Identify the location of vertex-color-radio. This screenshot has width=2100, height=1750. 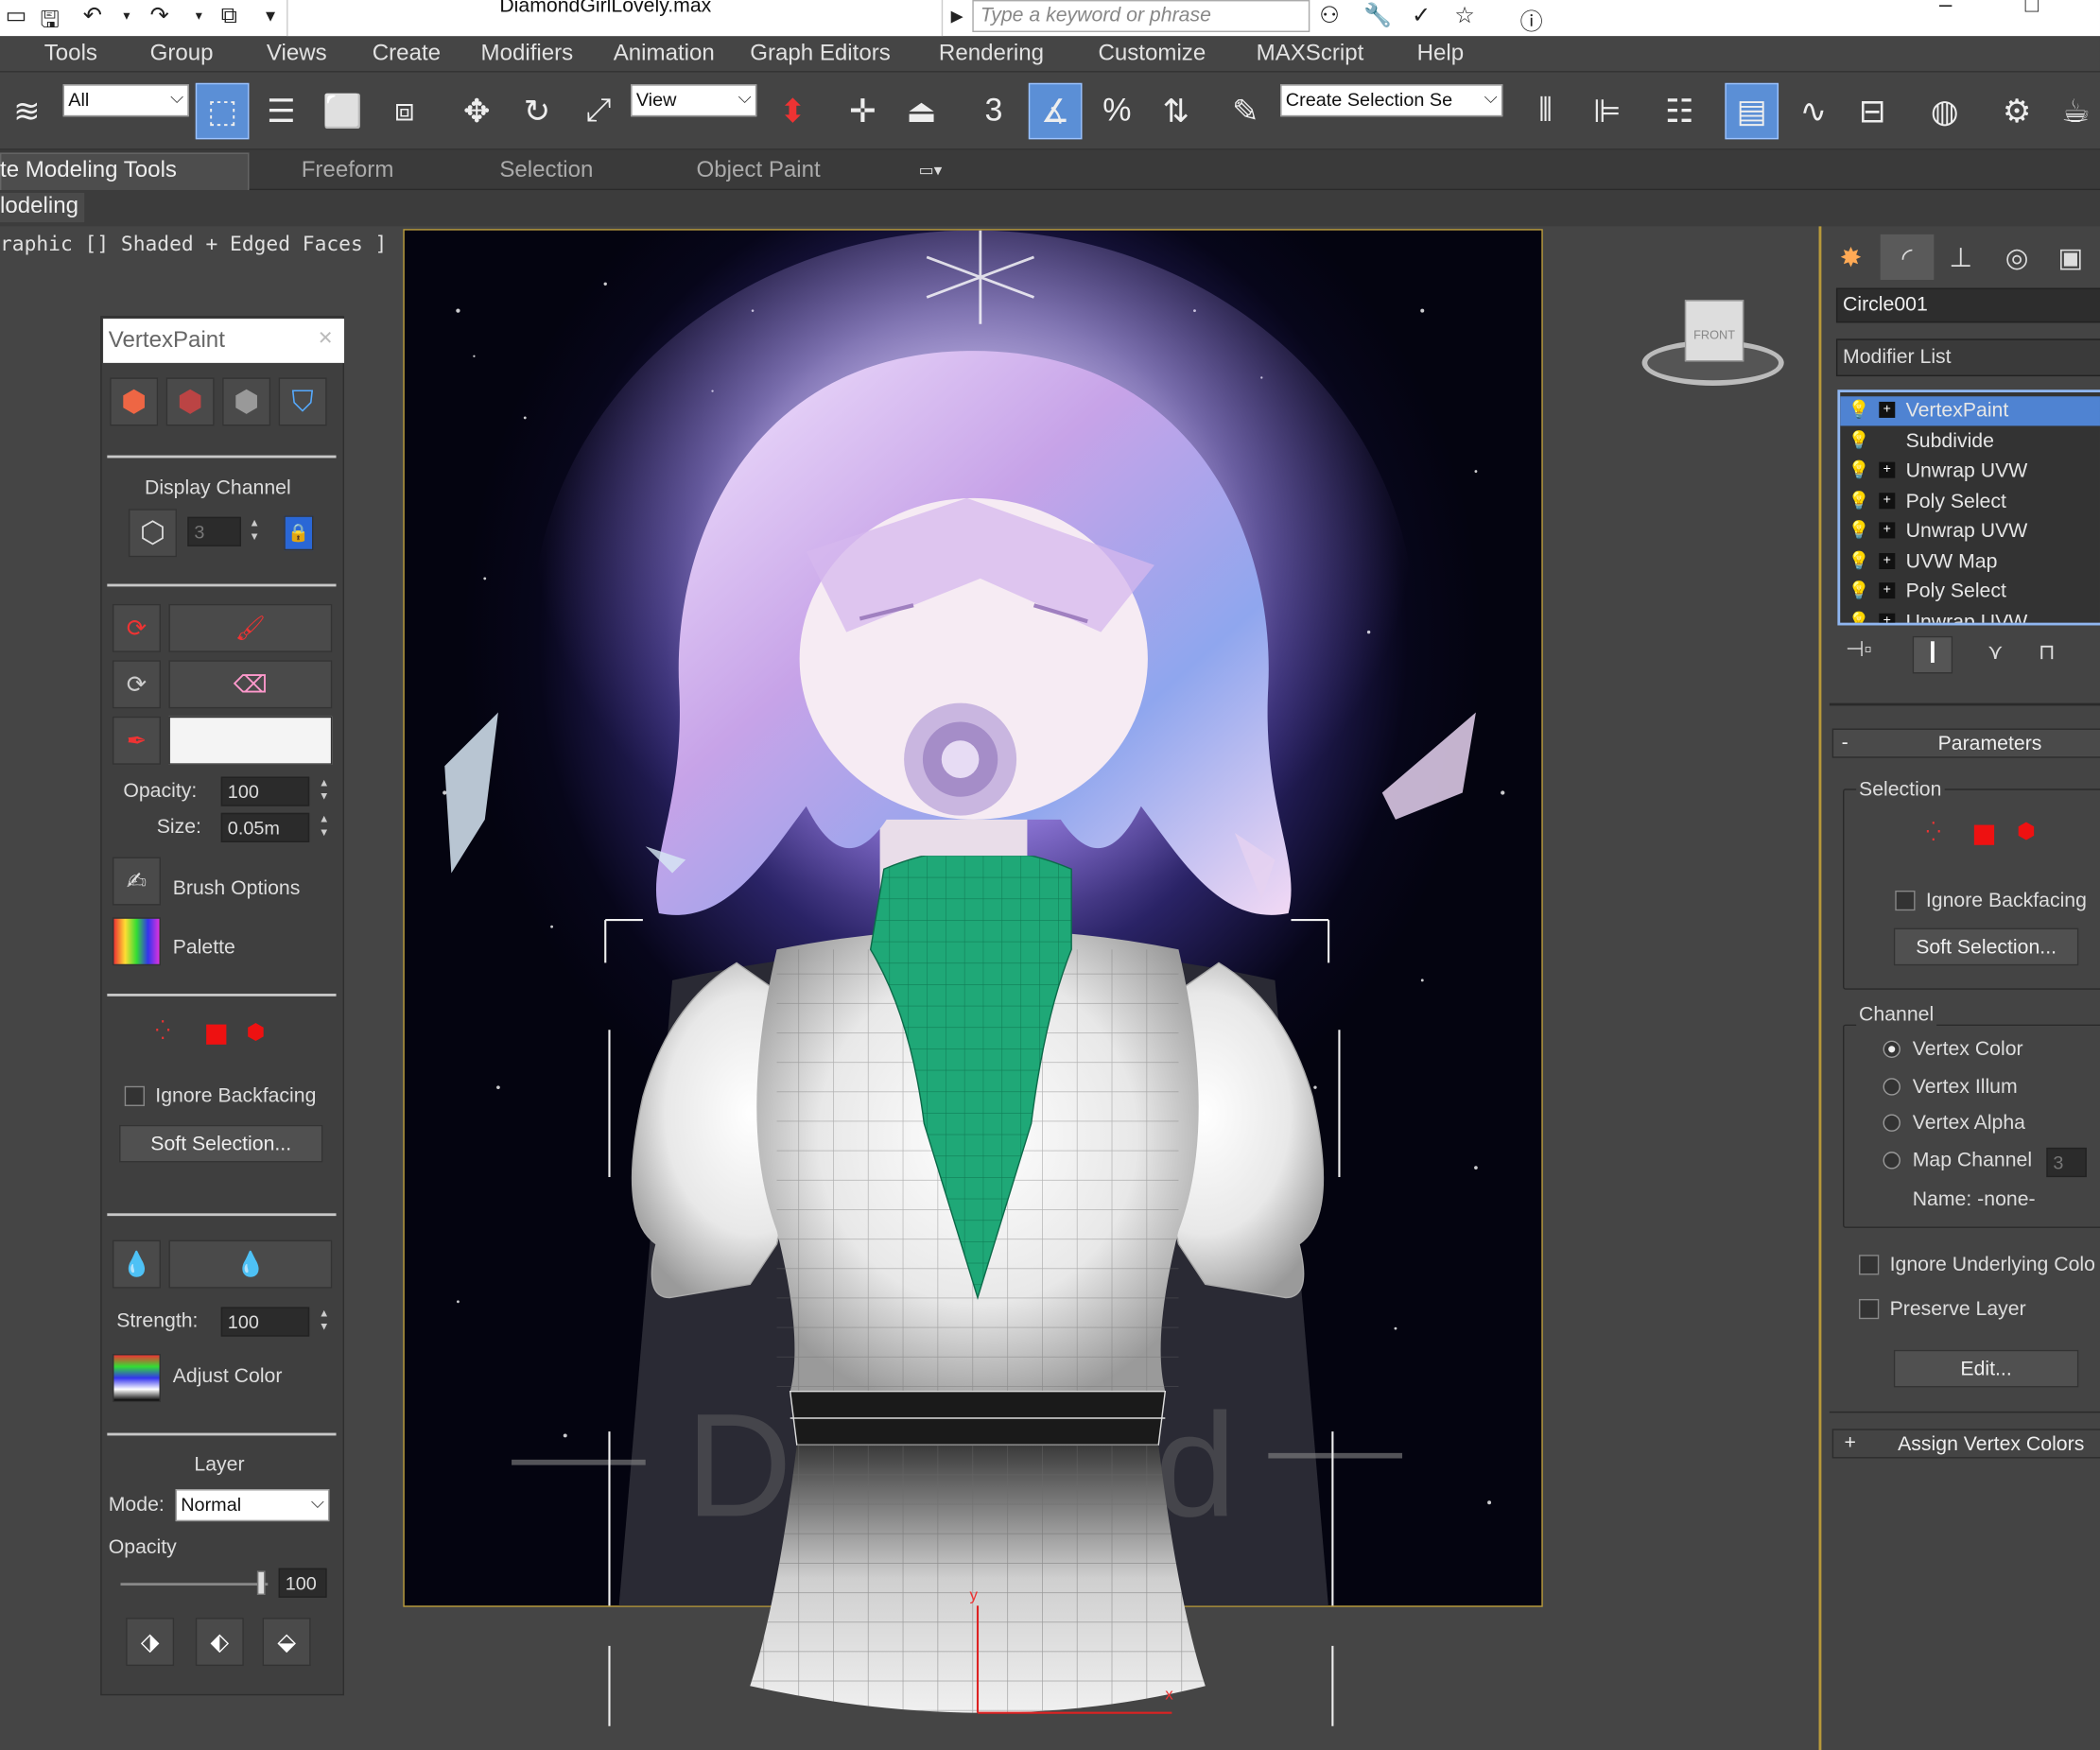
(1892, 1049).